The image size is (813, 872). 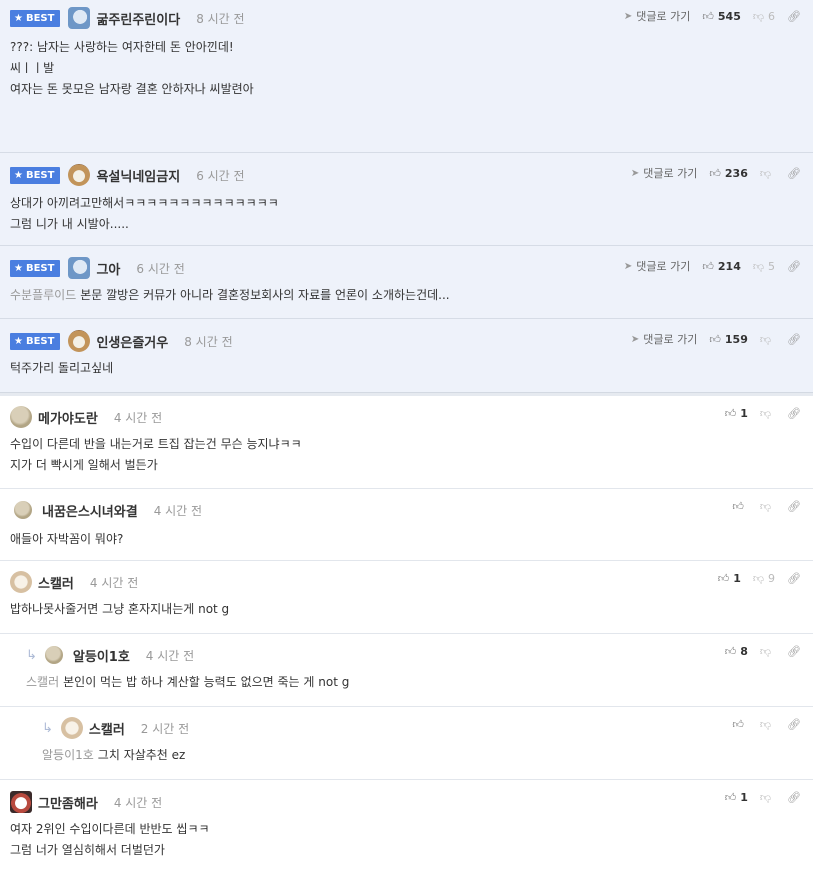 I want to click on timestamp: 8 시간 전, so click(x=220, y=18).